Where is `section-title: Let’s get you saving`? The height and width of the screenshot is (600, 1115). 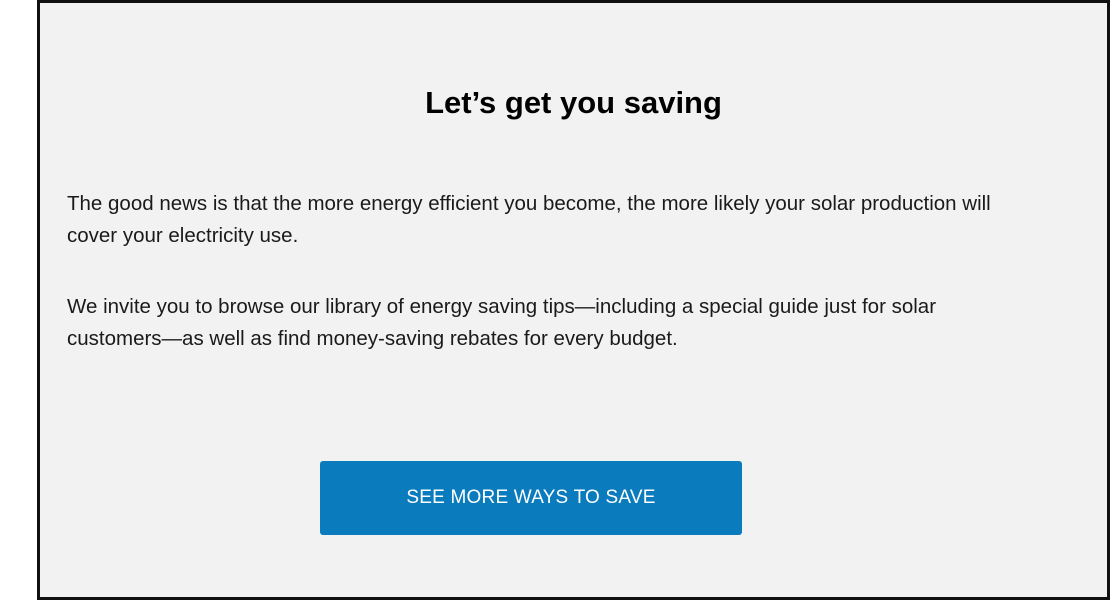
section-title: Let’s get you saving is located at coordinates (573, 102).